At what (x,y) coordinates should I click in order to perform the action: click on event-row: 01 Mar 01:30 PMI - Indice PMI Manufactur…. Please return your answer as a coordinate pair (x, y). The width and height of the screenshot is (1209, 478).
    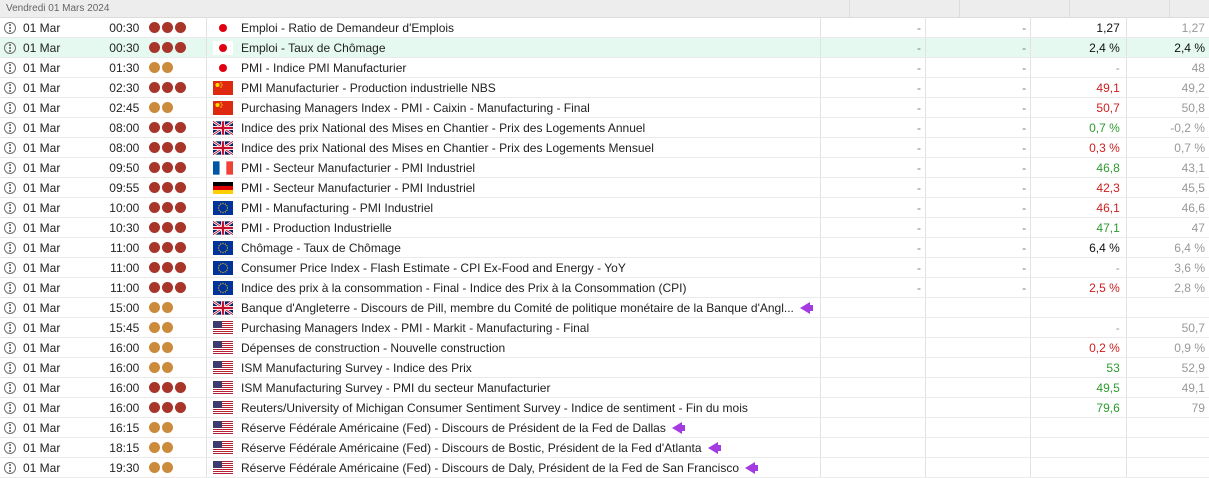
    Looking at the image, I should click on (604, 68).